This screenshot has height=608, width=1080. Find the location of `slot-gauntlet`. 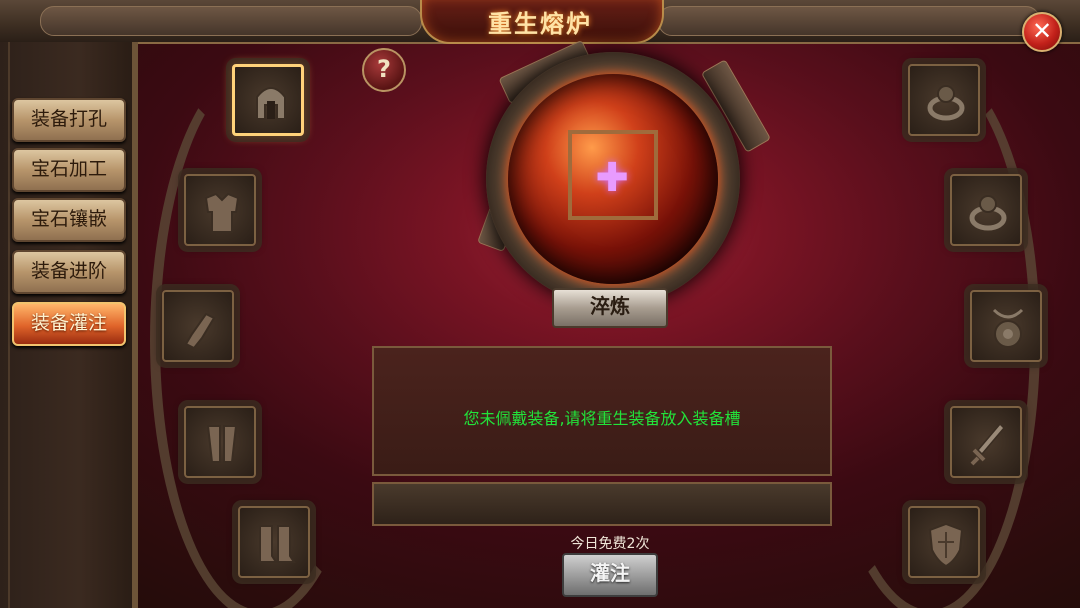

slot-gauntlet is located at coordinates (198, 326).